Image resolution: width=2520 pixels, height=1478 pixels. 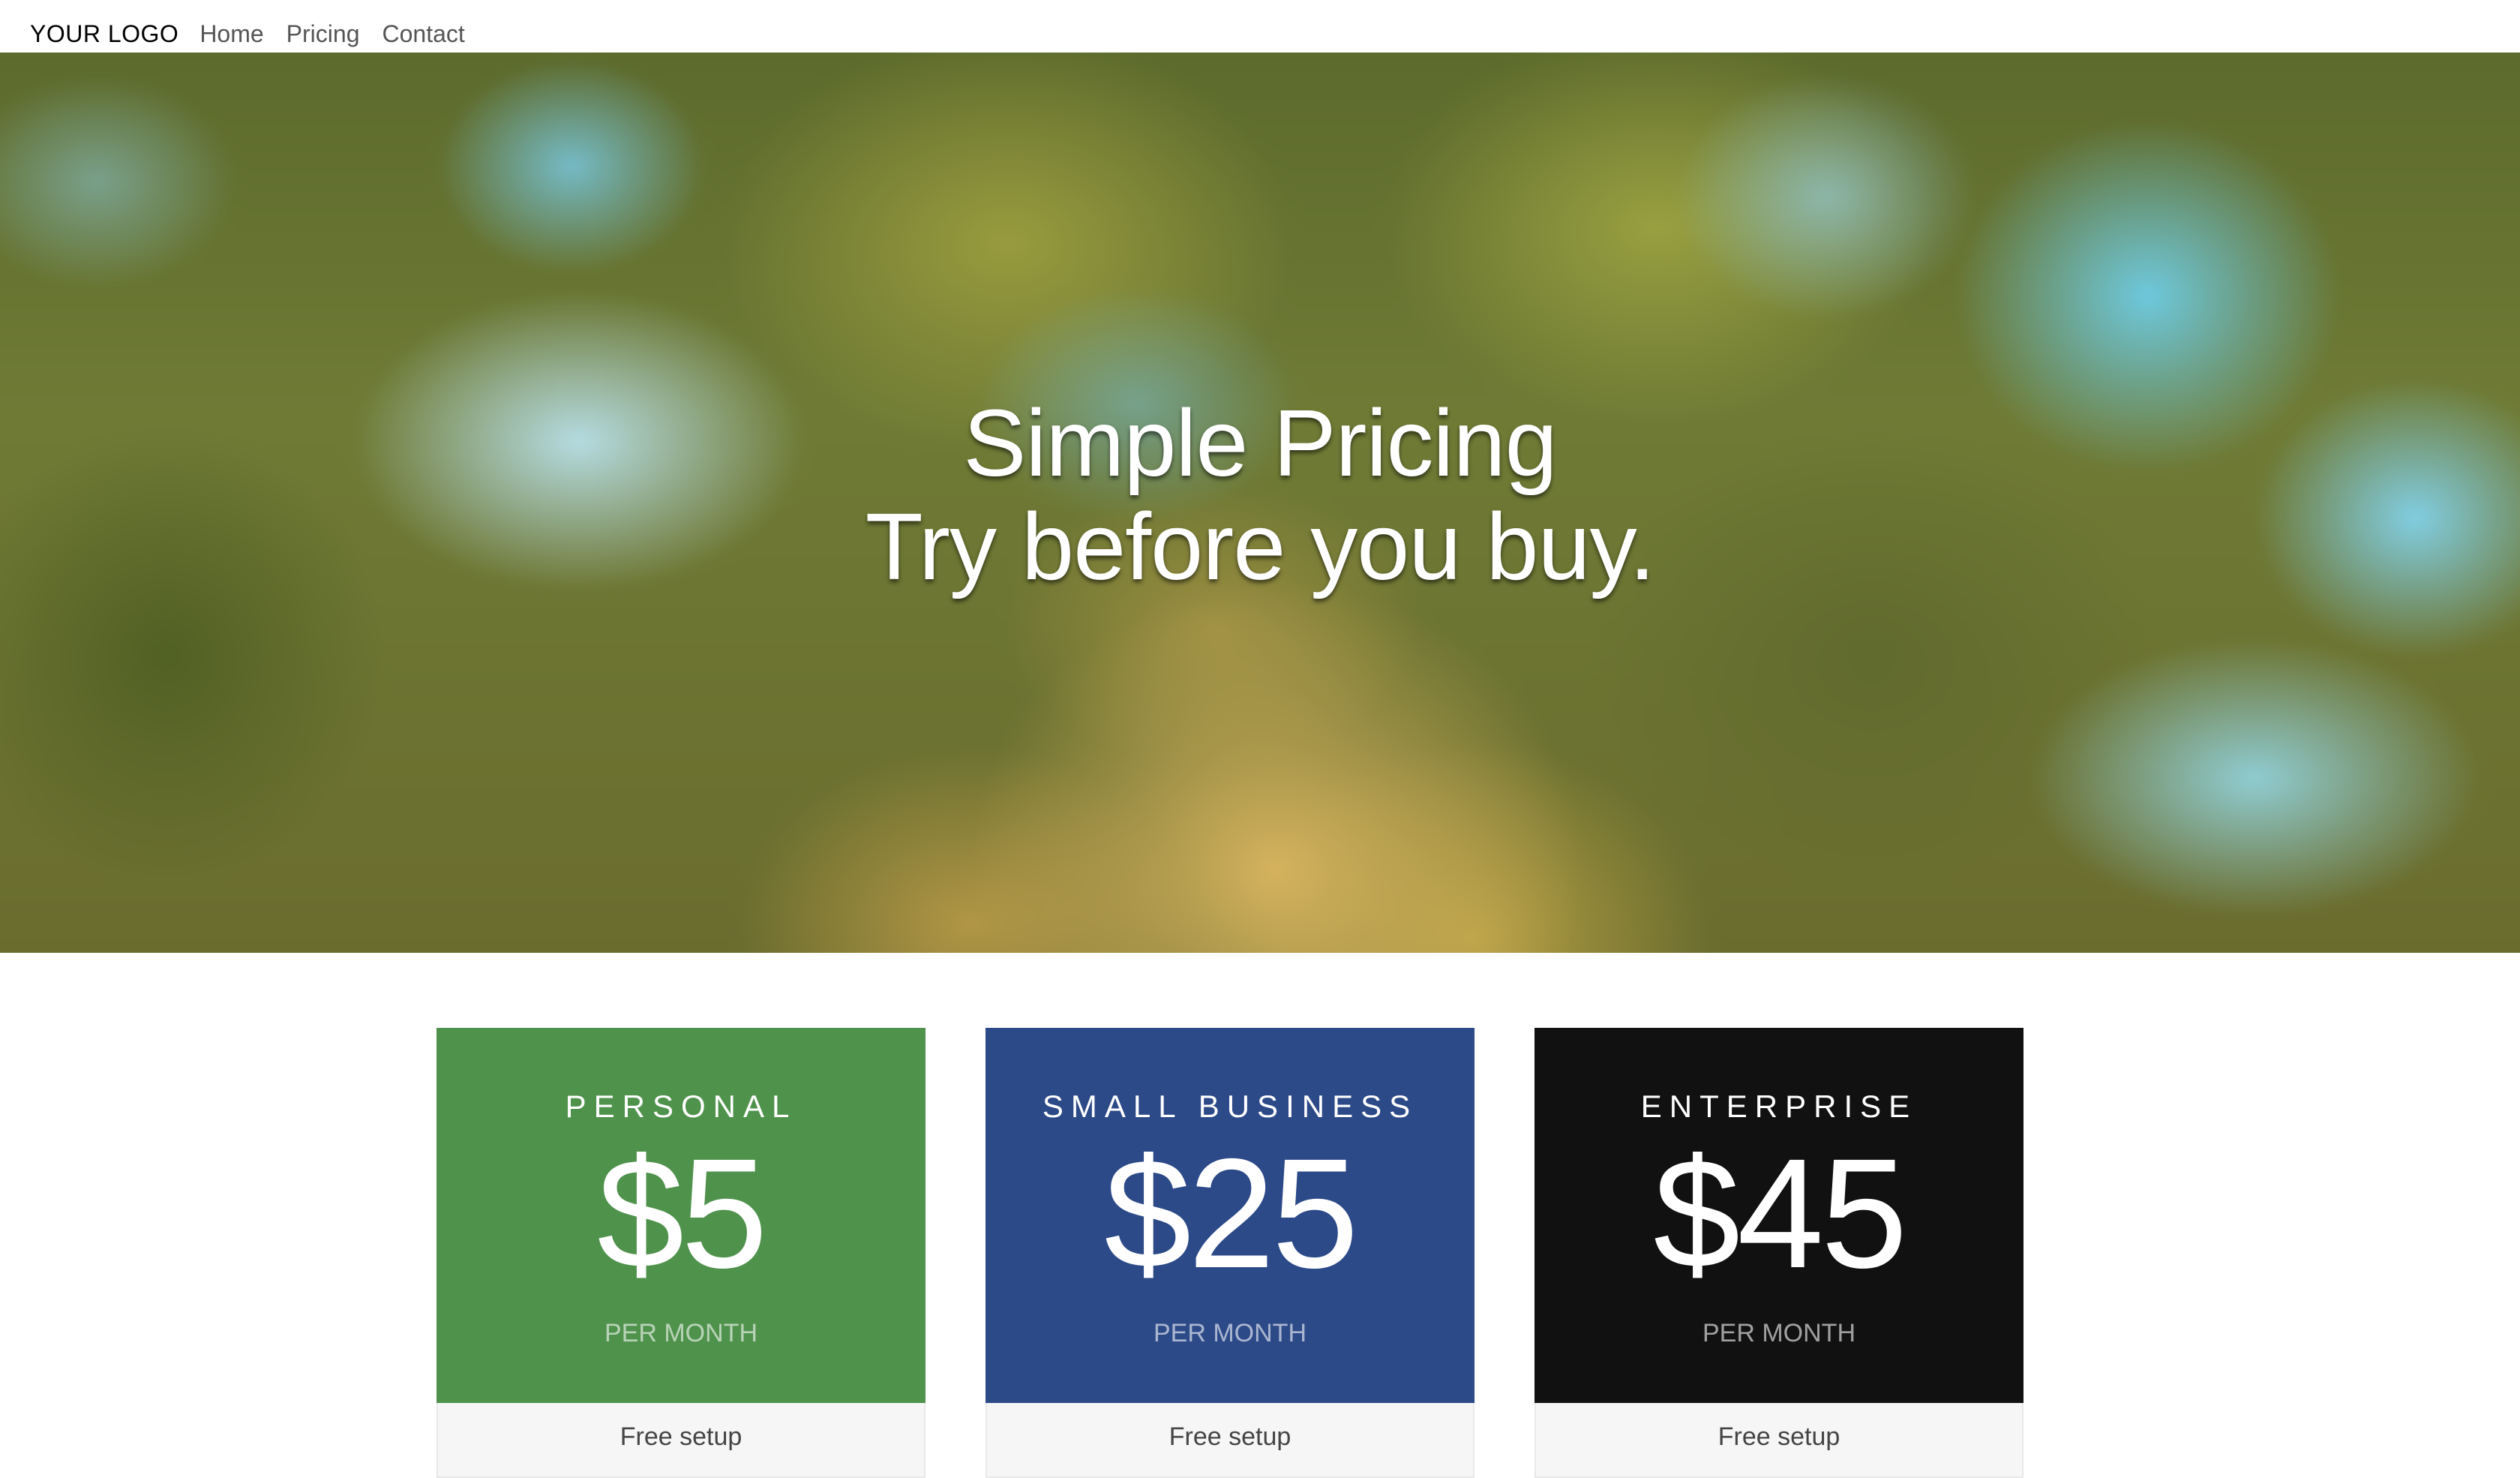 What do you see at coordinates (323, 34) in the screenshot?
I see `nav-link-pricing: Pricing` at bounding box center [323, 34].